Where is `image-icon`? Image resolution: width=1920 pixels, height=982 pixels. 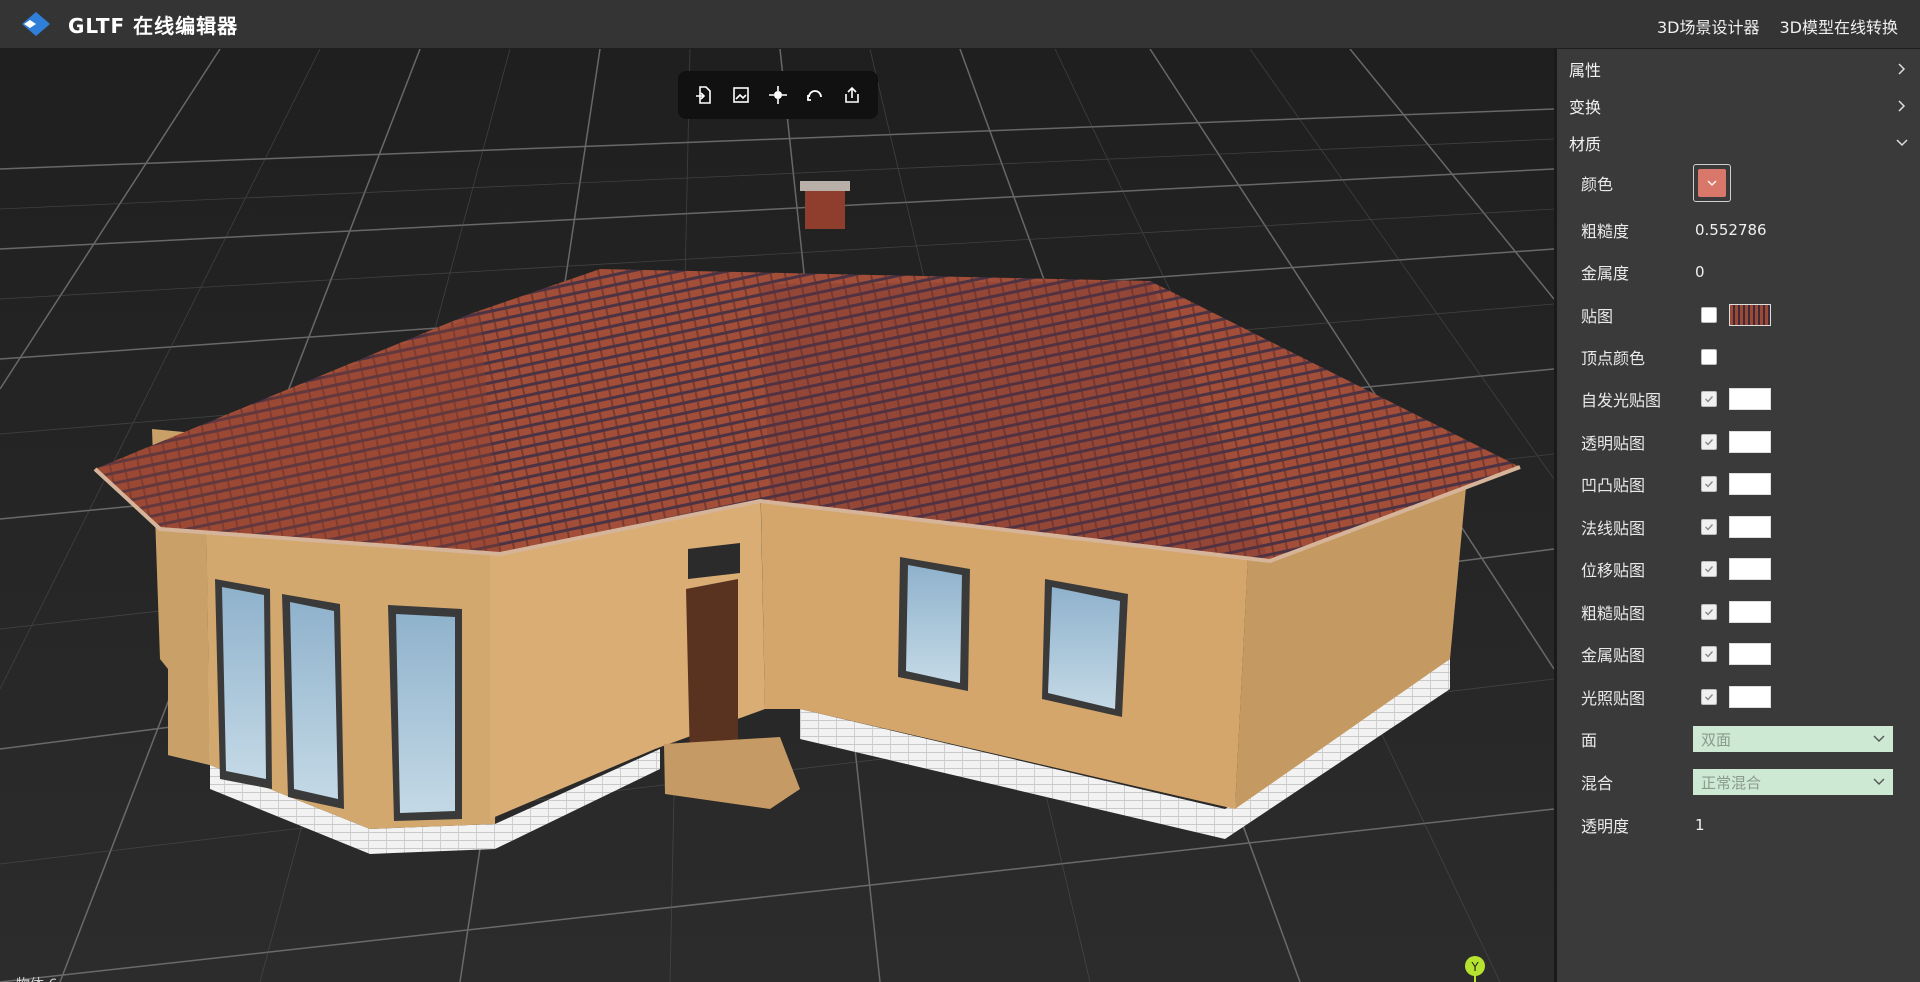
image-icon is located at coordinates (741, 95).